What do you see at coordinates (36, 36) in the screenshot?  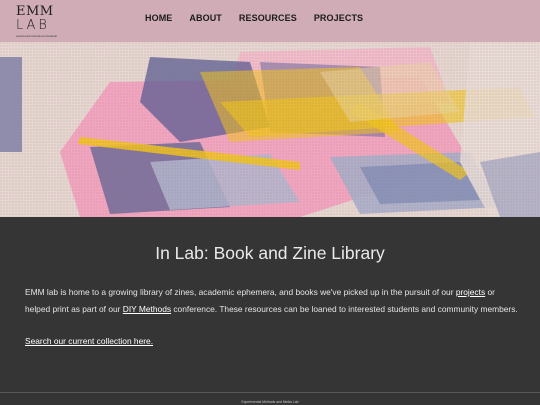 I see `logo-tagline: experimental methods and media lab` at bounding box center [36, 36].